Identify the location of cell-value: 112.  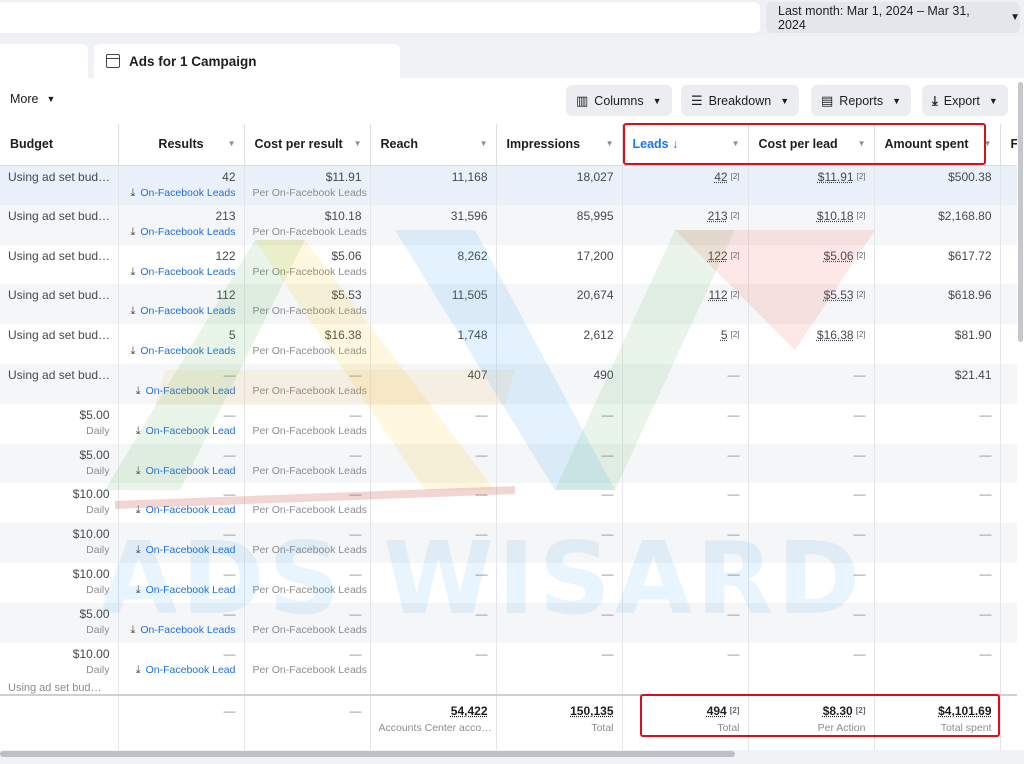
(717, 295).